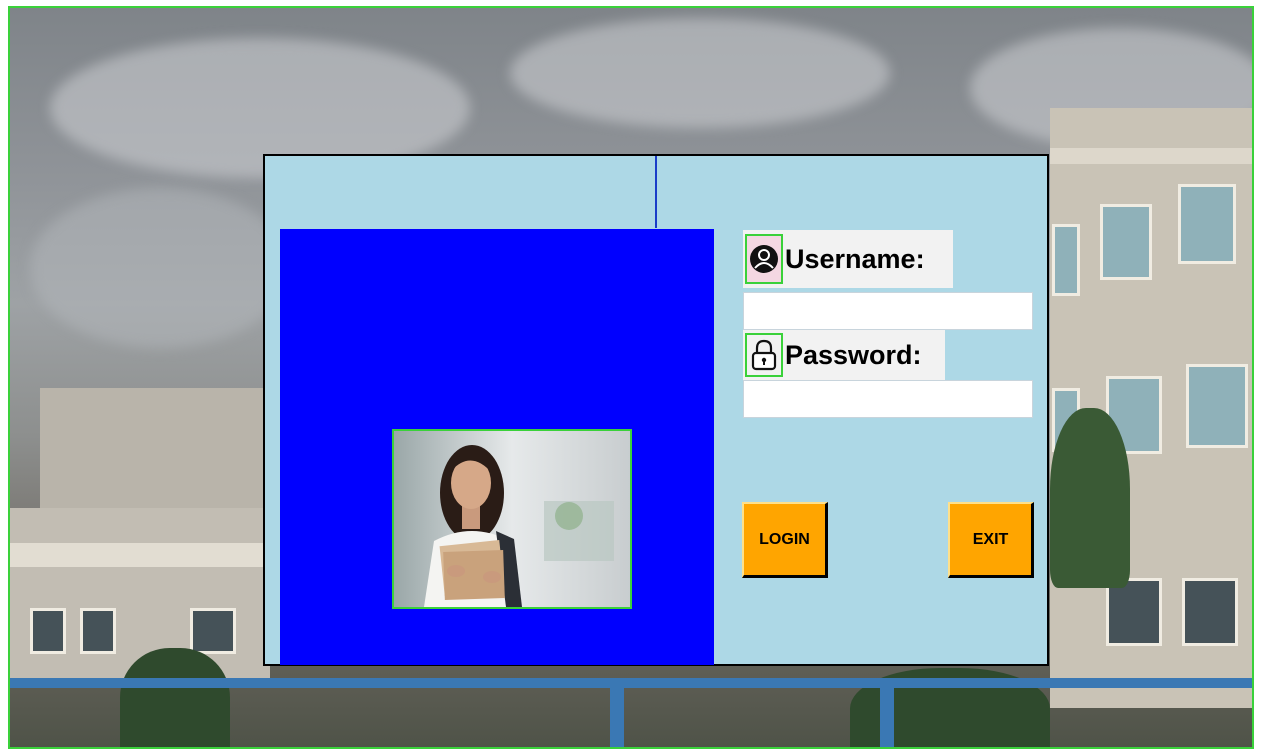 The width and height of the screenshot is (1262, 749). I want to click on student-photo, so click(512, 519).